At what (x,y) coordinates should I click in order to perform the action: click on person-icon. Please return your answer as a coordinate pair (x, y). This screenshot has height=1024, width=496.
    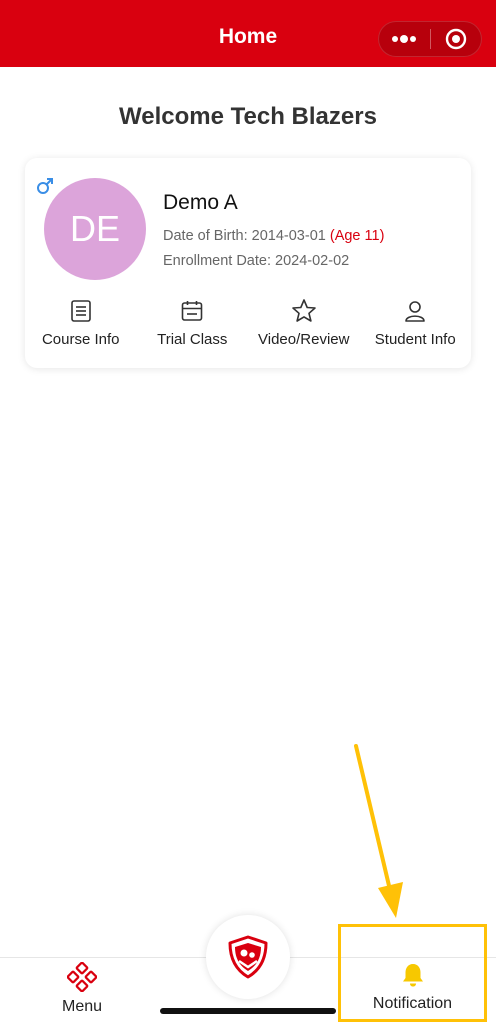
    Looking at the image, I should click on (415, 311).